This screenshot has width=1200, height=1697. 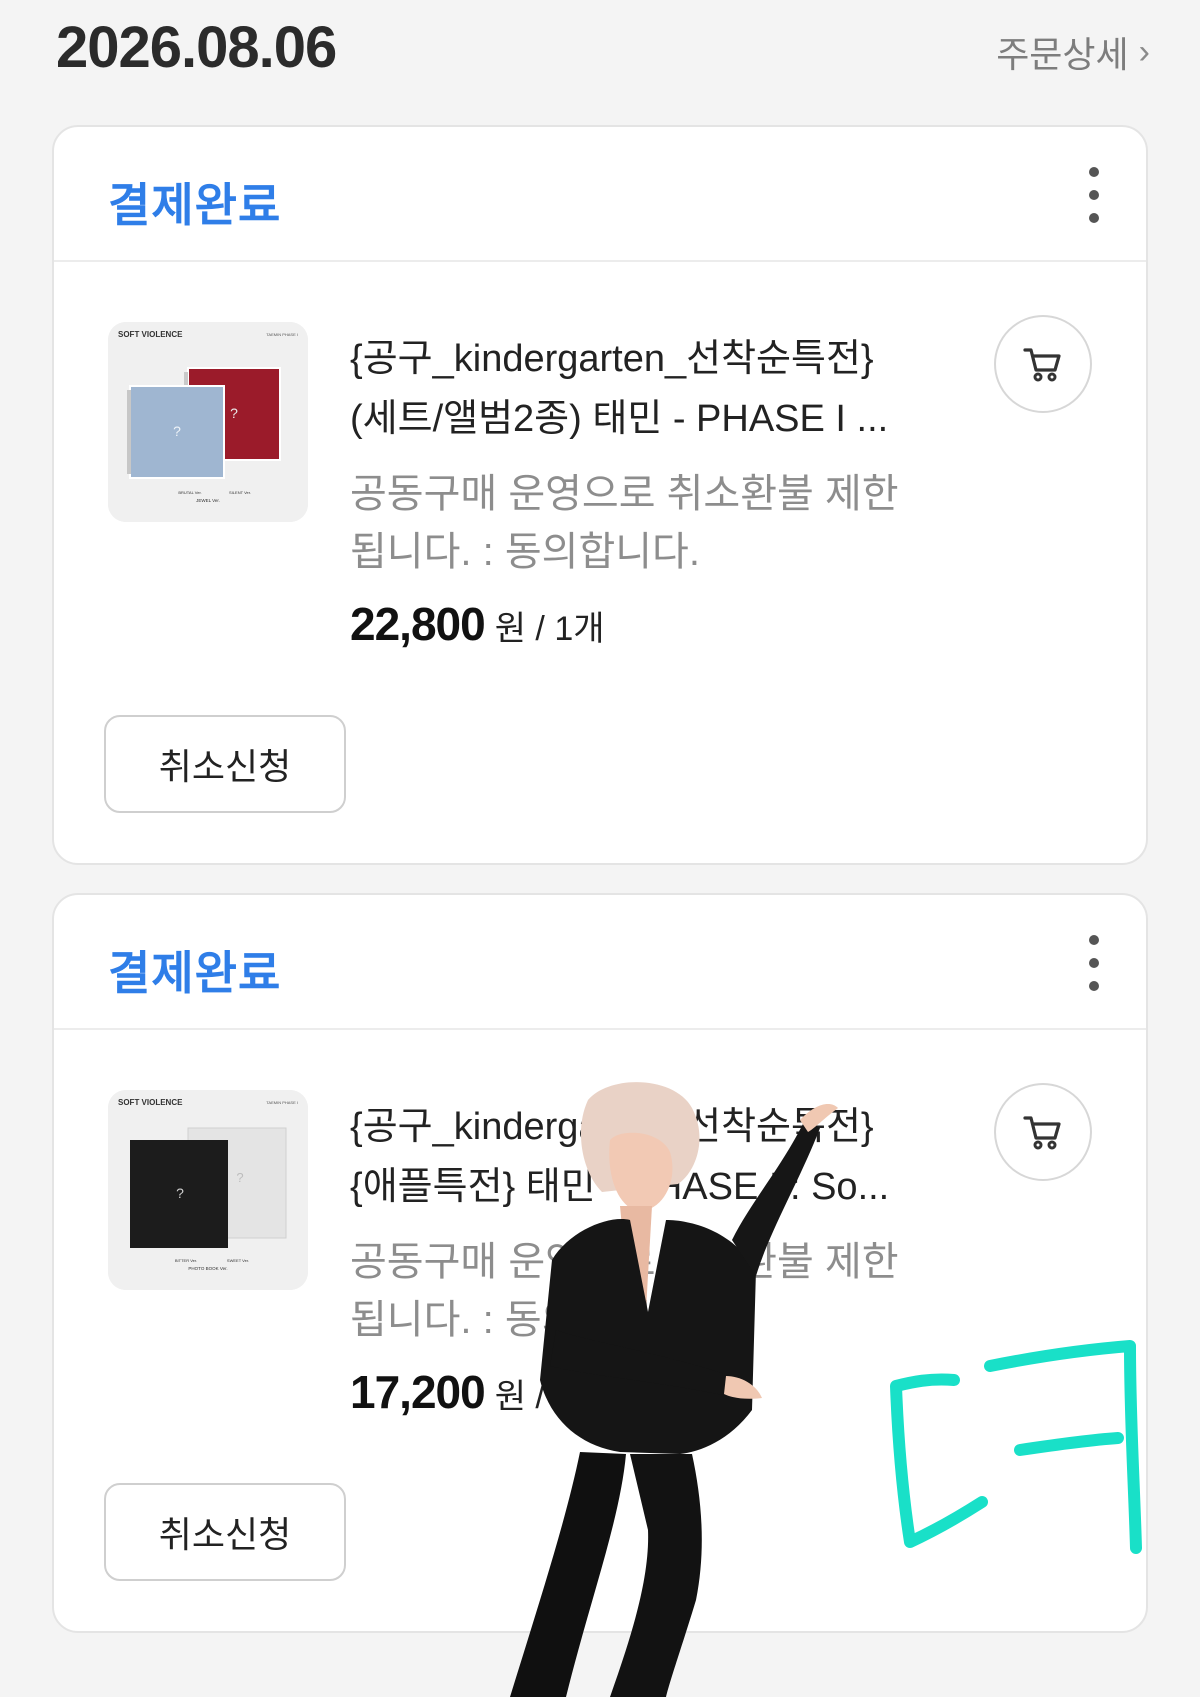 What do you see at coordinates (1144, 51) in the screenshot?
I see `chevron-right-icon: ›` at bounding box center [1144, 51].